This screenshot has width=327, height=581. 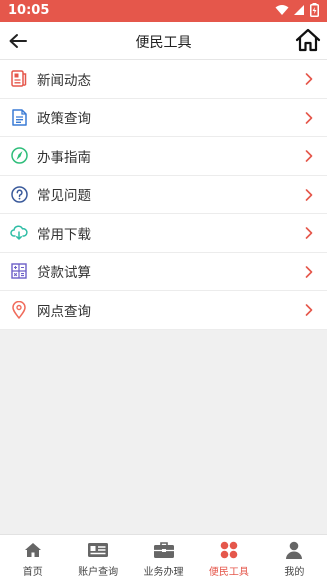 I want to click on wifi-icon, so click(x=282, y=10).